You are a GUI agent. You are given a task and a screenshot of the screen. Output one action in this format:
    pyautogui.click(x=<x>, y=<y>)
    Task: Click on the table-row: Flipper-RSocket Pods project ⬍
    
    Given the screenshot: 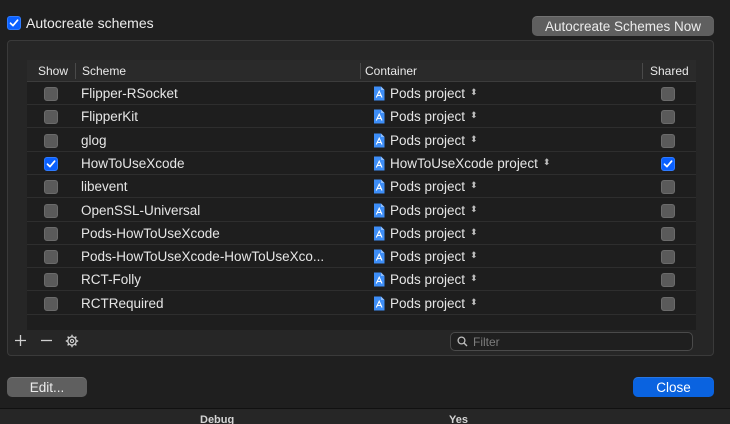 What is the action you would take?
    pyautogui.click(x=361, y=93)
    